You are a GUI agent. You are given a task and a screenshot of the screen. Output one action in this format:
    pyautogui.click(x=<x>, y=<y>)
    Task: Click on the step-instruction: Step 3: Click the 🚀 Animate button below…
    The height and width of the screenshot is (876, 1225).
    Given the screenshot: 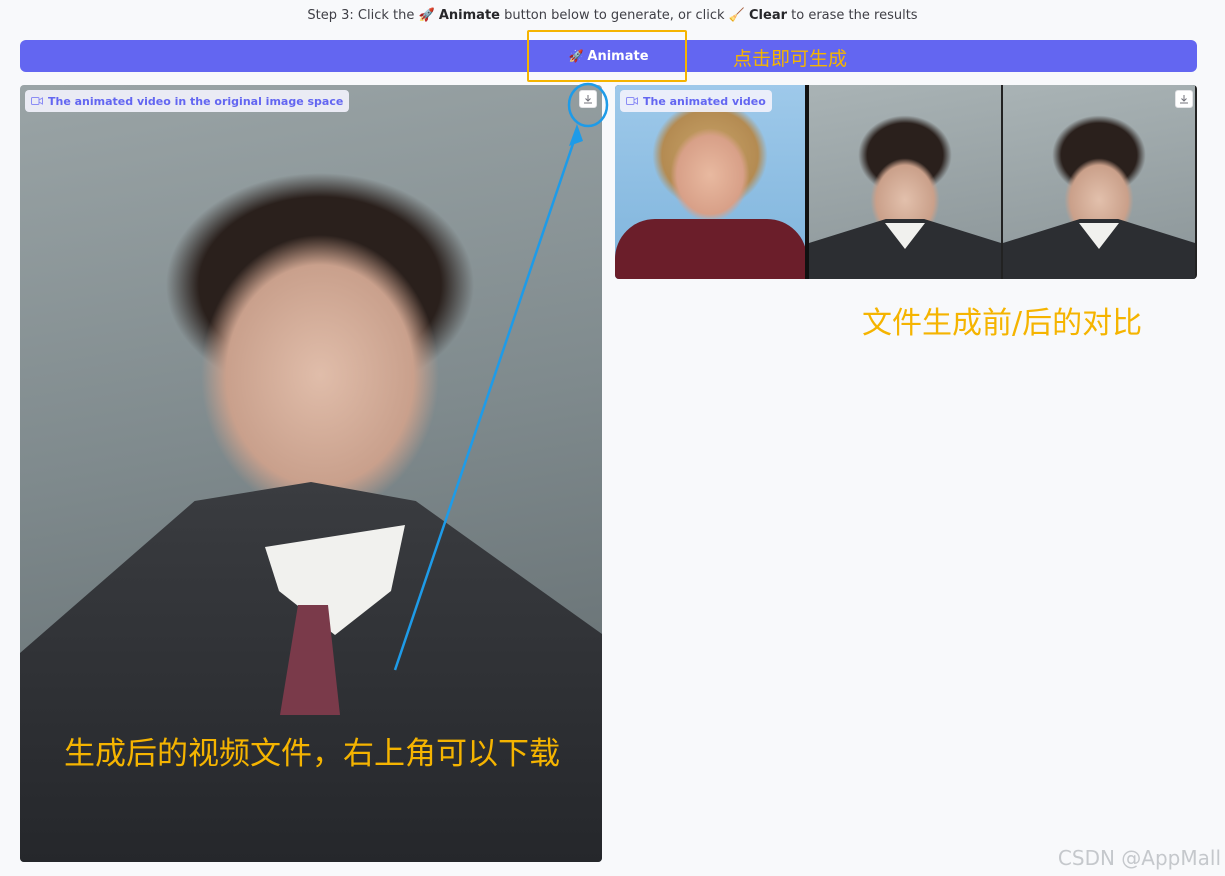 What is the action you would take?
    pyautogui.click(x=612, y=15)
    